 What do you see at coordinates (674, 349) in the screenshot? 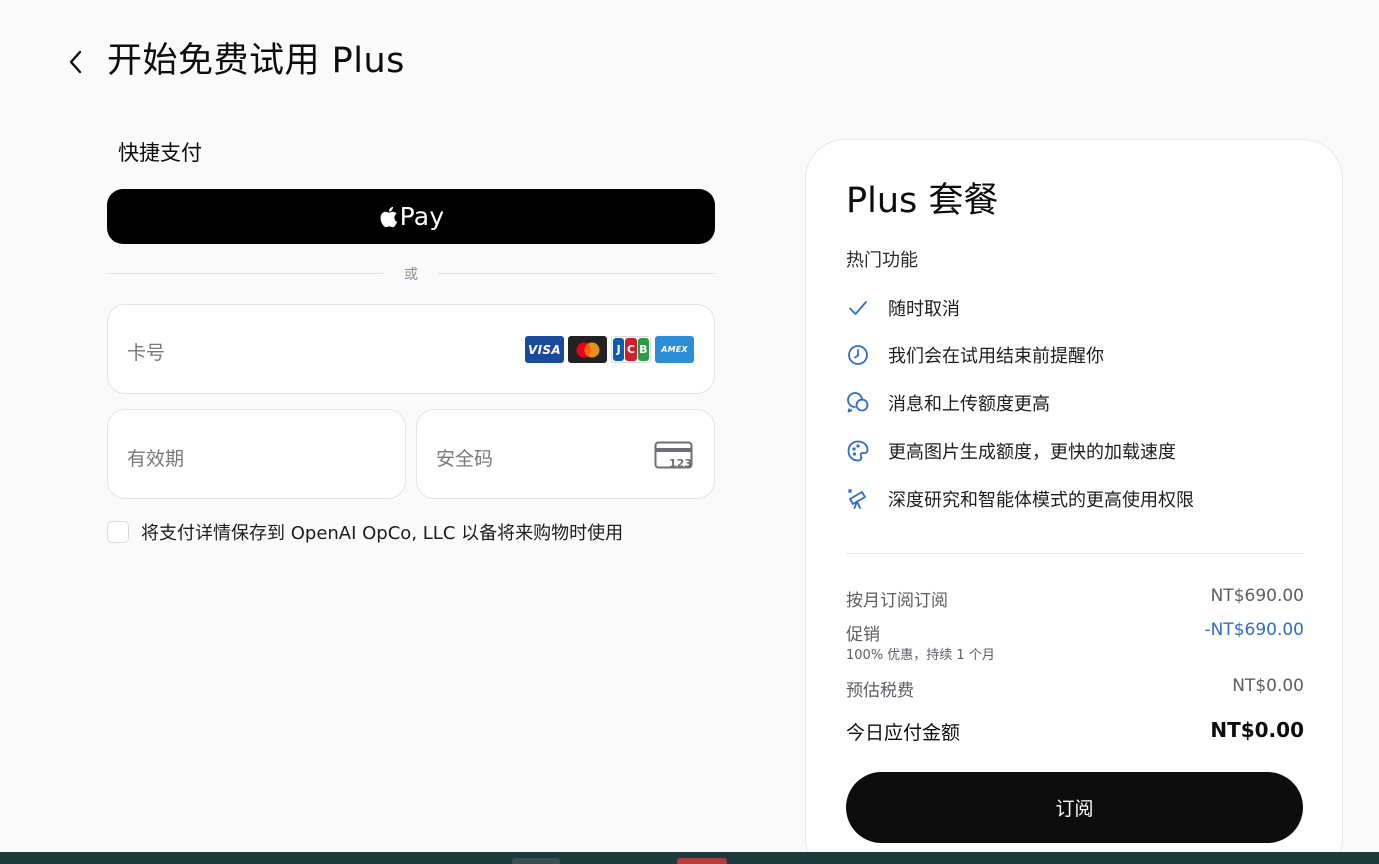
I see `amex-icon: AMEX` at bounding box center [674, 349].